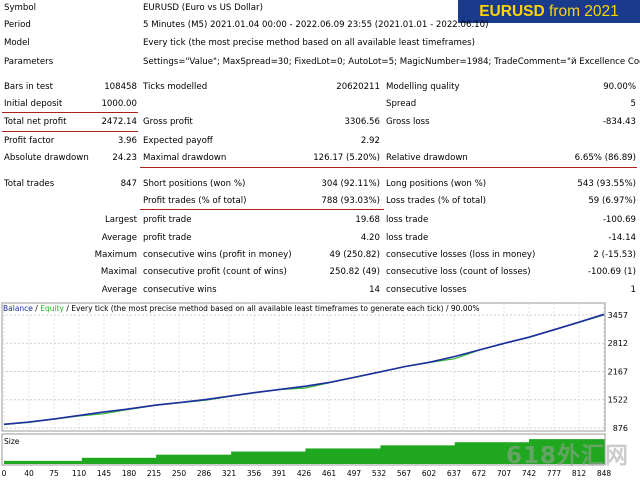 This screenshot has height=480, width=640. I want to click on value-symbol: EURUSD (Euro vs US Dollar), so click(203, 8).